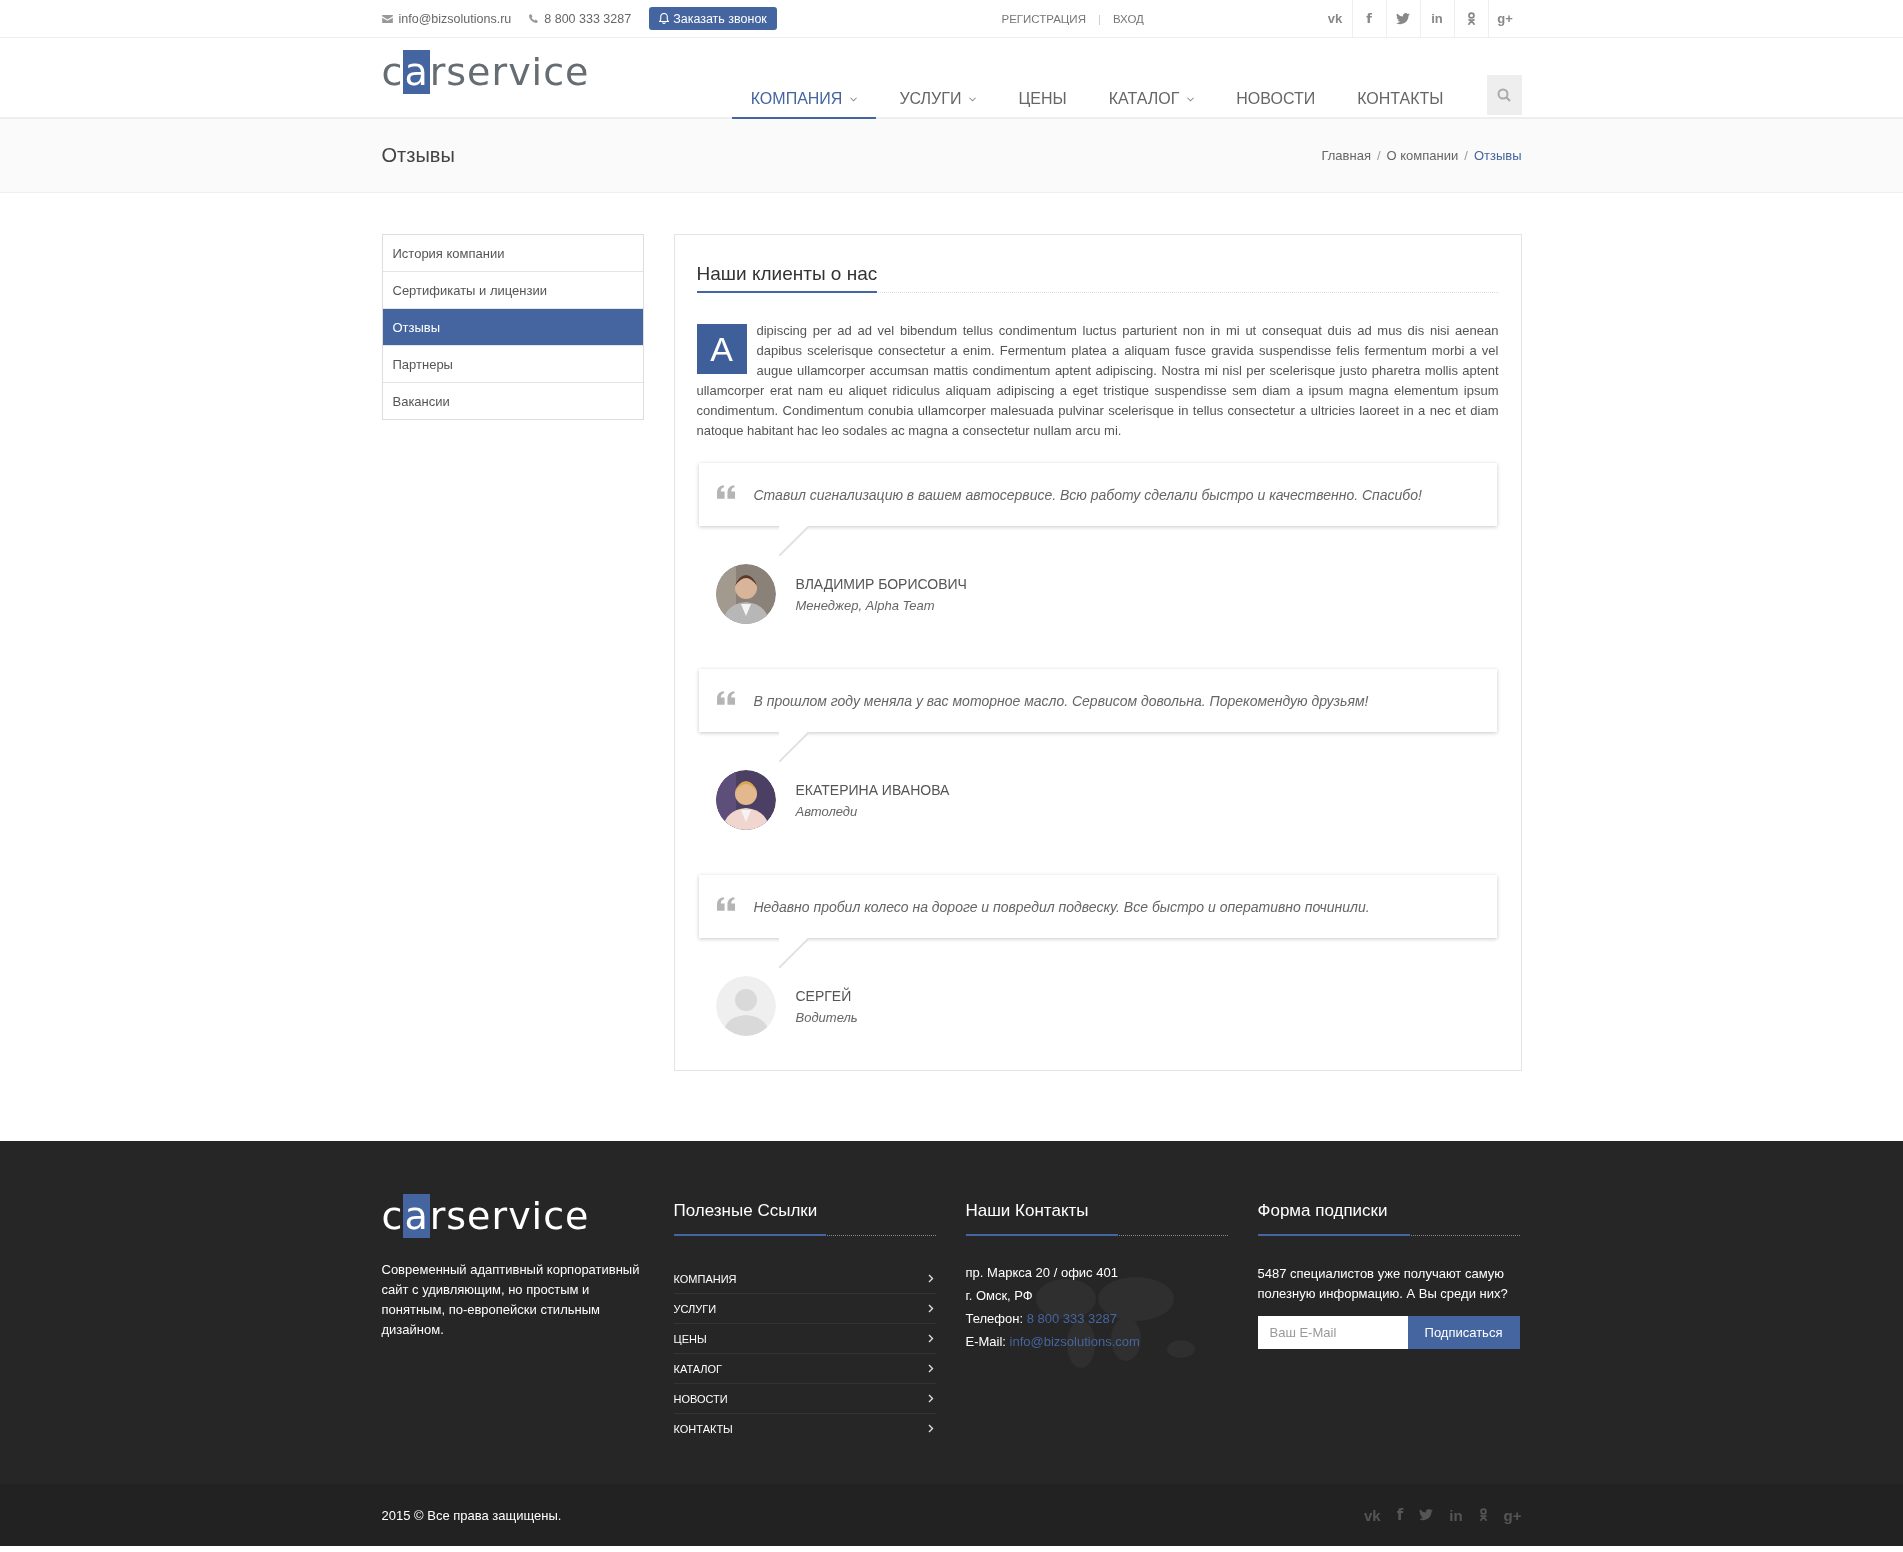  I want to click on author-name: СЕРГЕЙ, so click(824, 995).